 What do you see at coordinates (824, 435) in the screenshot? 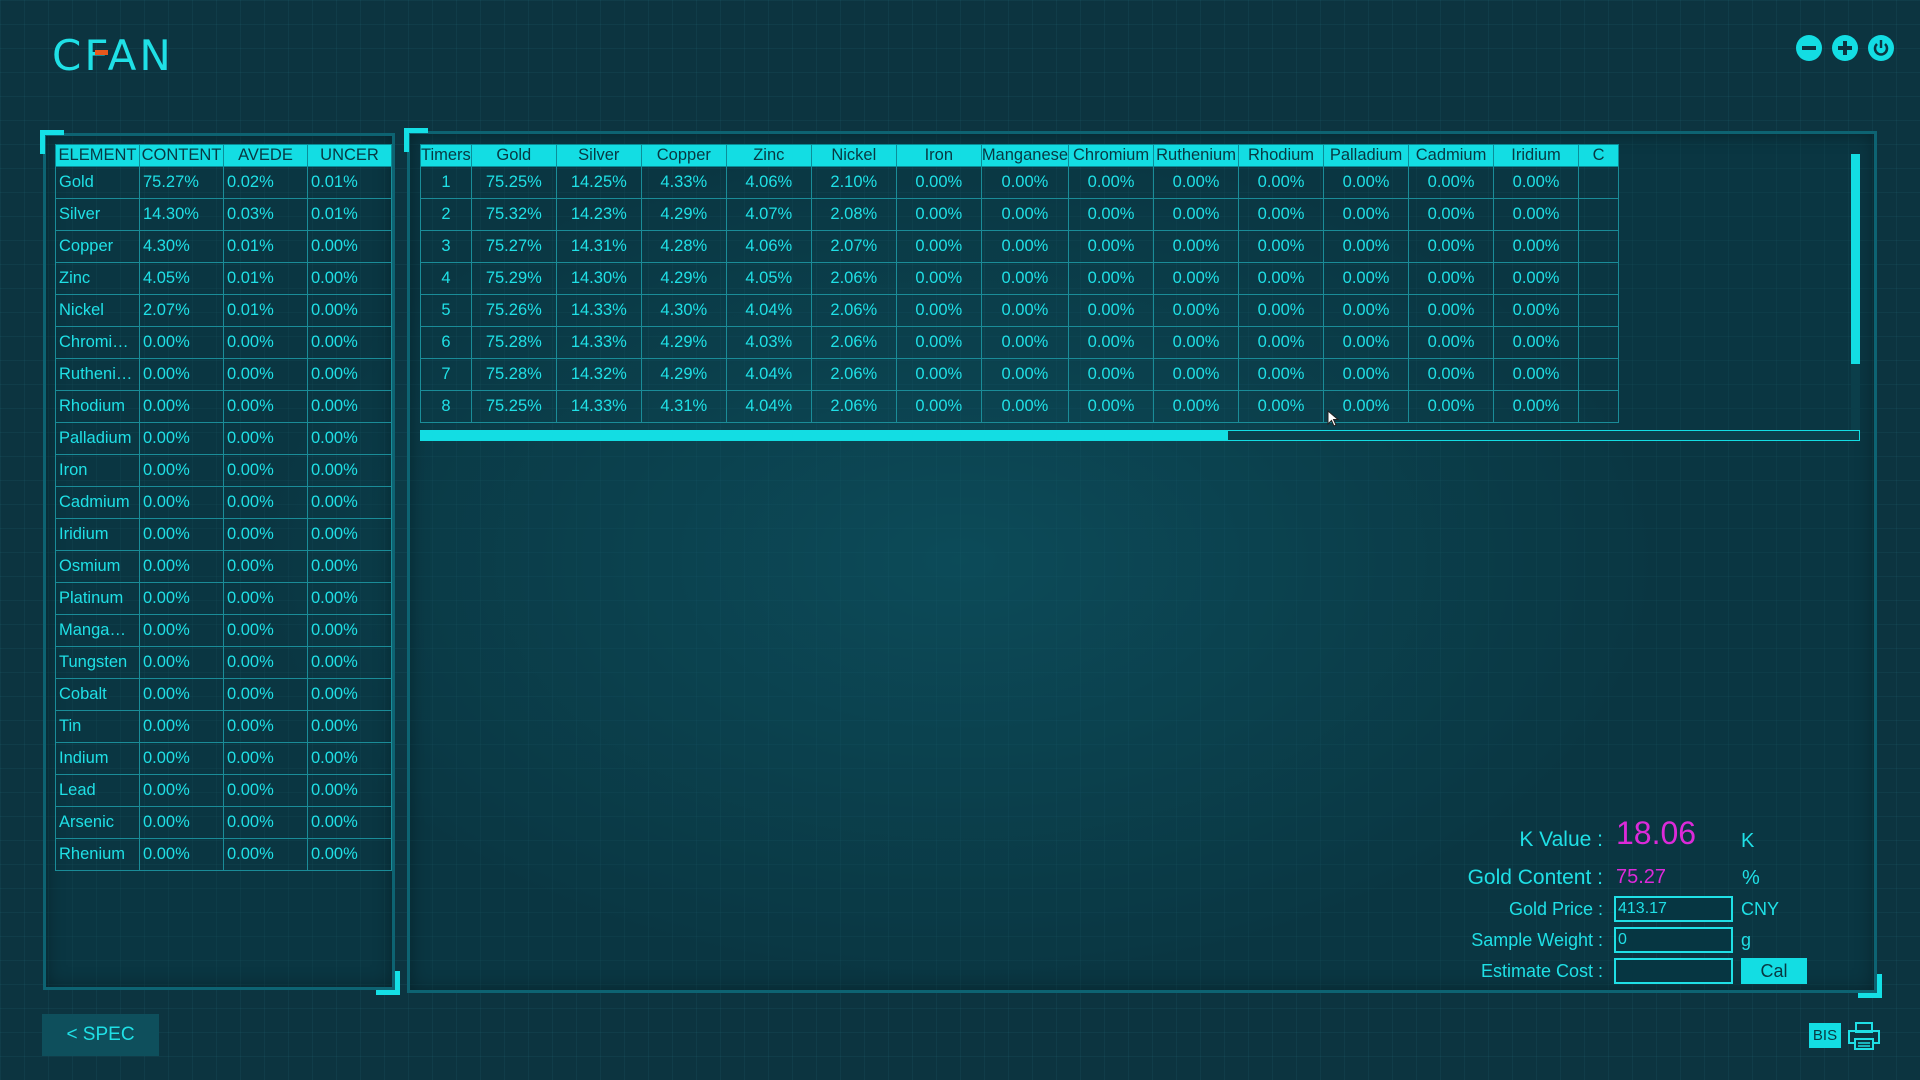
I see `horizontal-scroll-thumb` at bounding box center [824, 435].